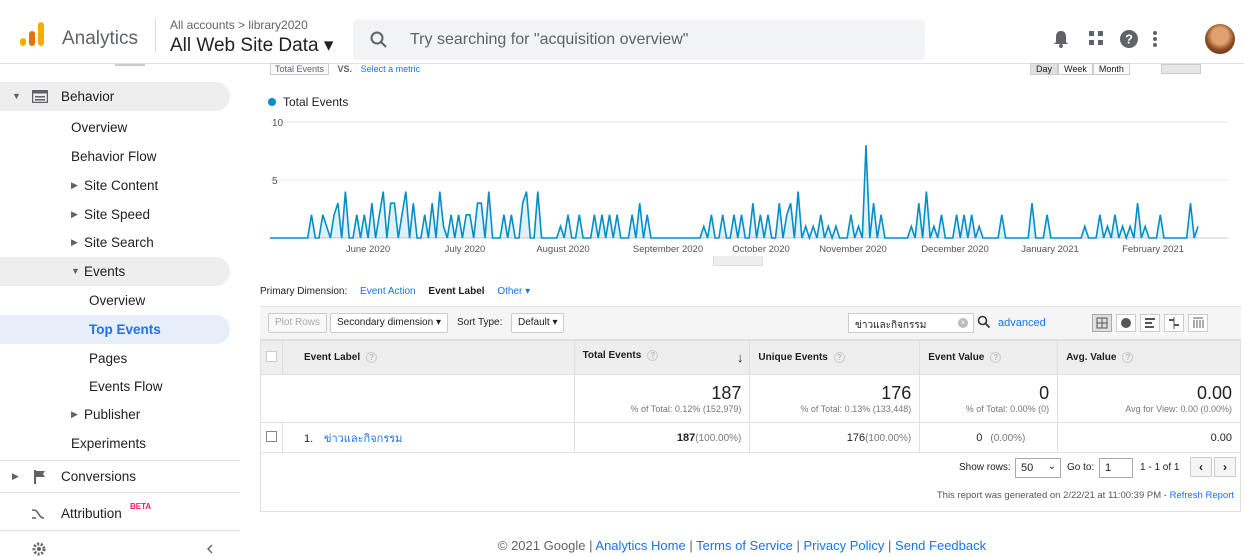  Describe the element at coordinates (1201, 467) in the screenshot. I see `prev-page-button: ‹` at that location.